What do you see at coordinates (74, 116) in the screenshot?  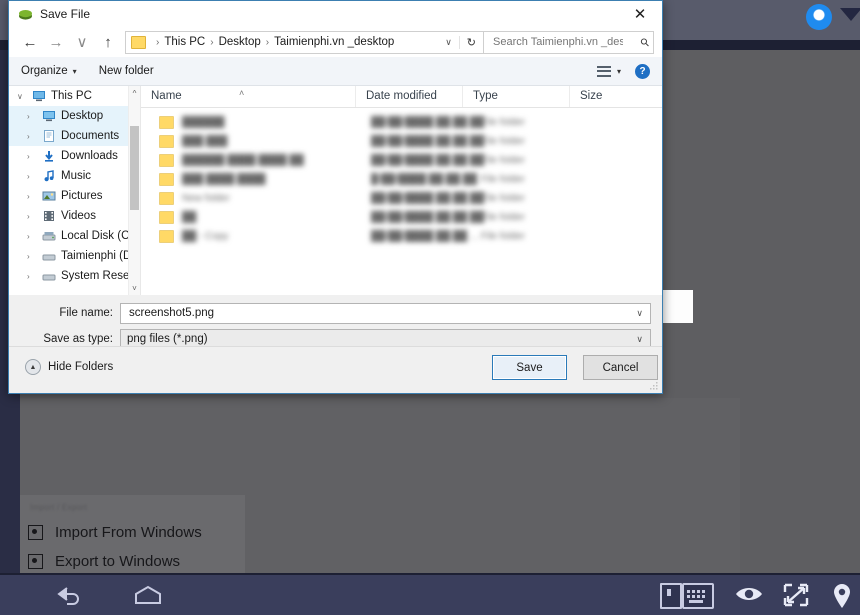 I see `sidebar-item-desktop: › Desktop` at bounding box center [74, 116].